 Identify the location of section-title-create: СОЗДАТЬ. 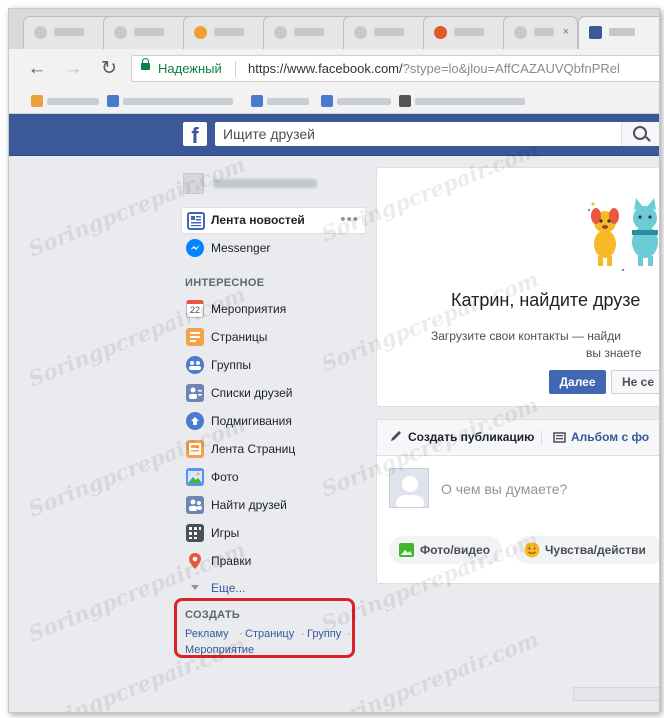
(213, 615).